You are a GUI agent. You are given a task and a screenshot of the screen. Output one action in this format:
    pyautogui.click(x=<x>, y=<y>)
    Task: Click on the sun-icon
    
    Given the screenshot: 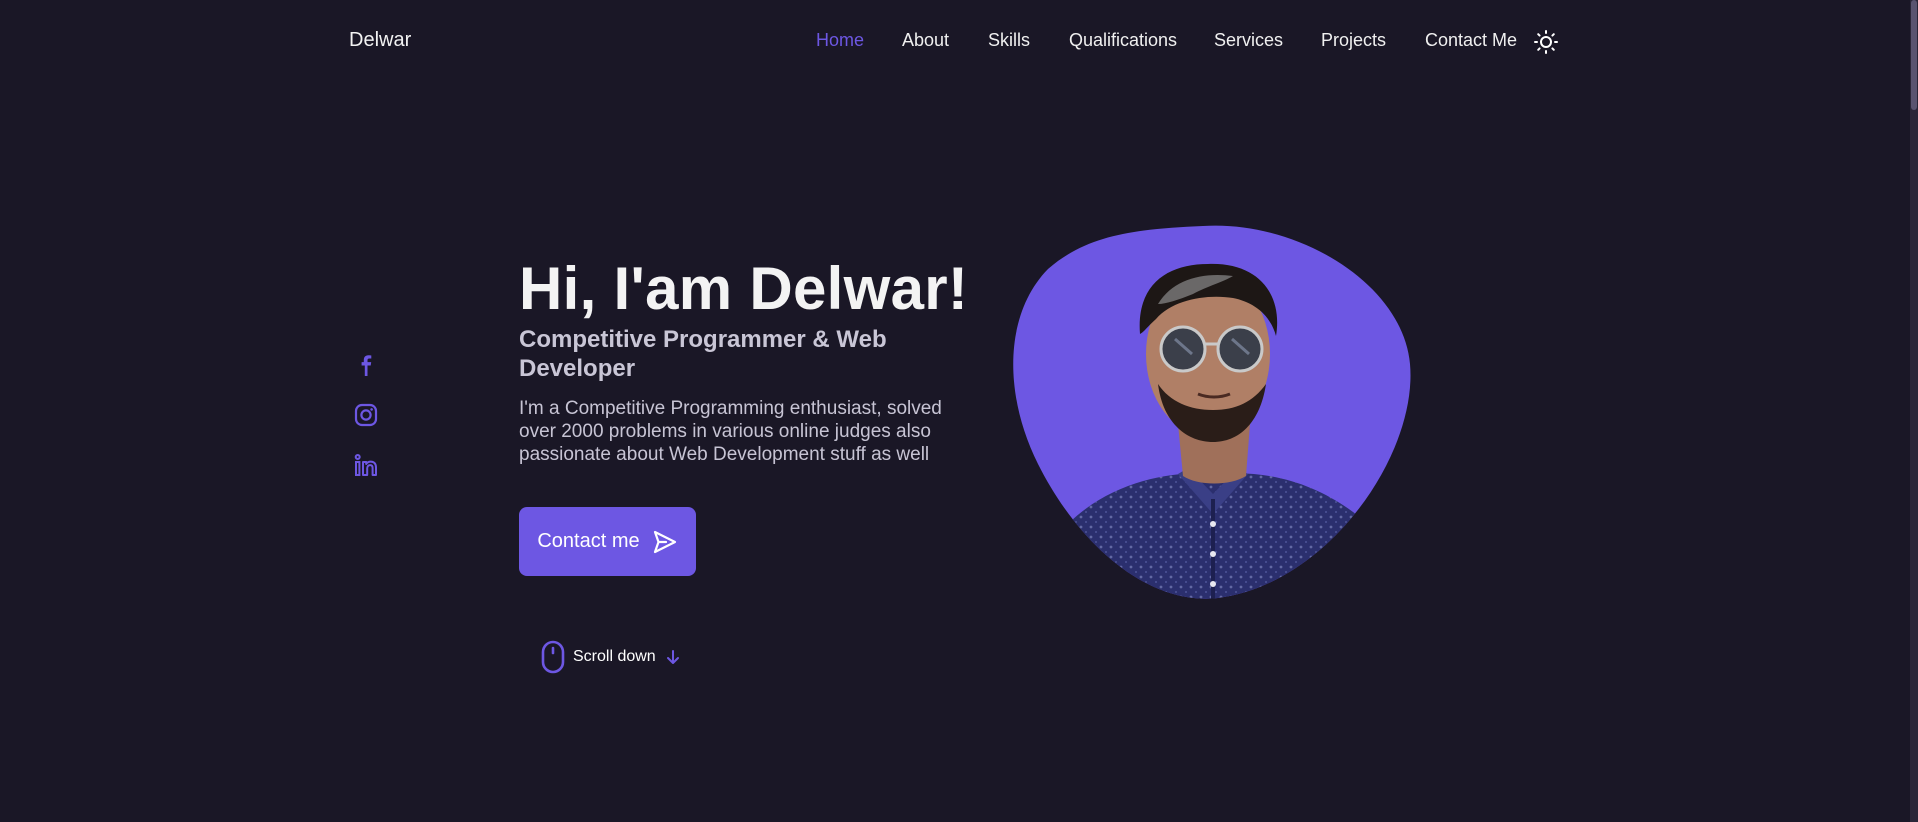 What is the action you would take?
    pyautogui.click(x=1546, y=42)
    